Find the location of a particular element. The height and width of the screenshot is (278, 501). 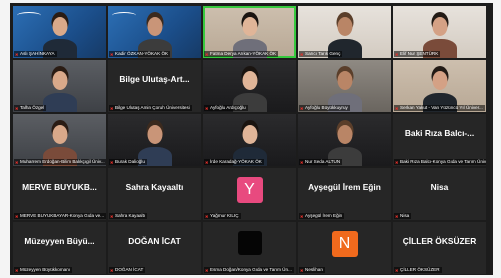

participant-tile: N ✖ Neslihan is located at coordinates (344, 248).